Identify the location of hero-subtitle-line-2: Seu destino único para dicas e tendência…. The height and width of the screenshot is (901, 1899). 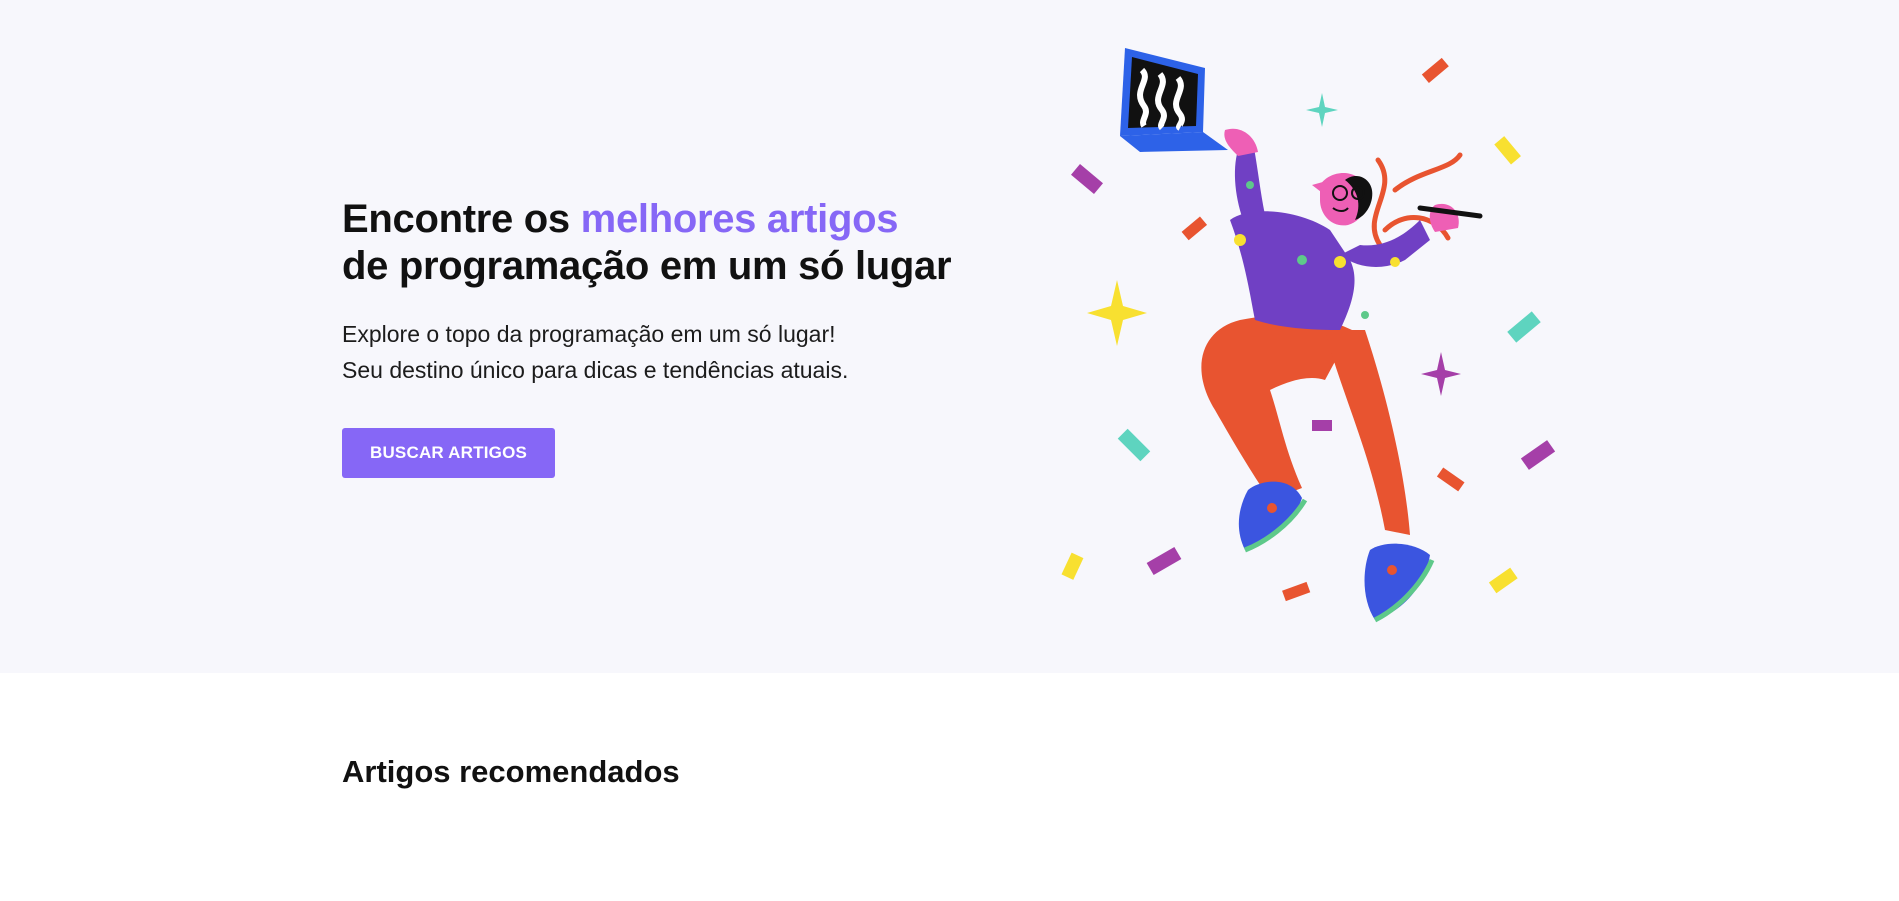
(595, 370).